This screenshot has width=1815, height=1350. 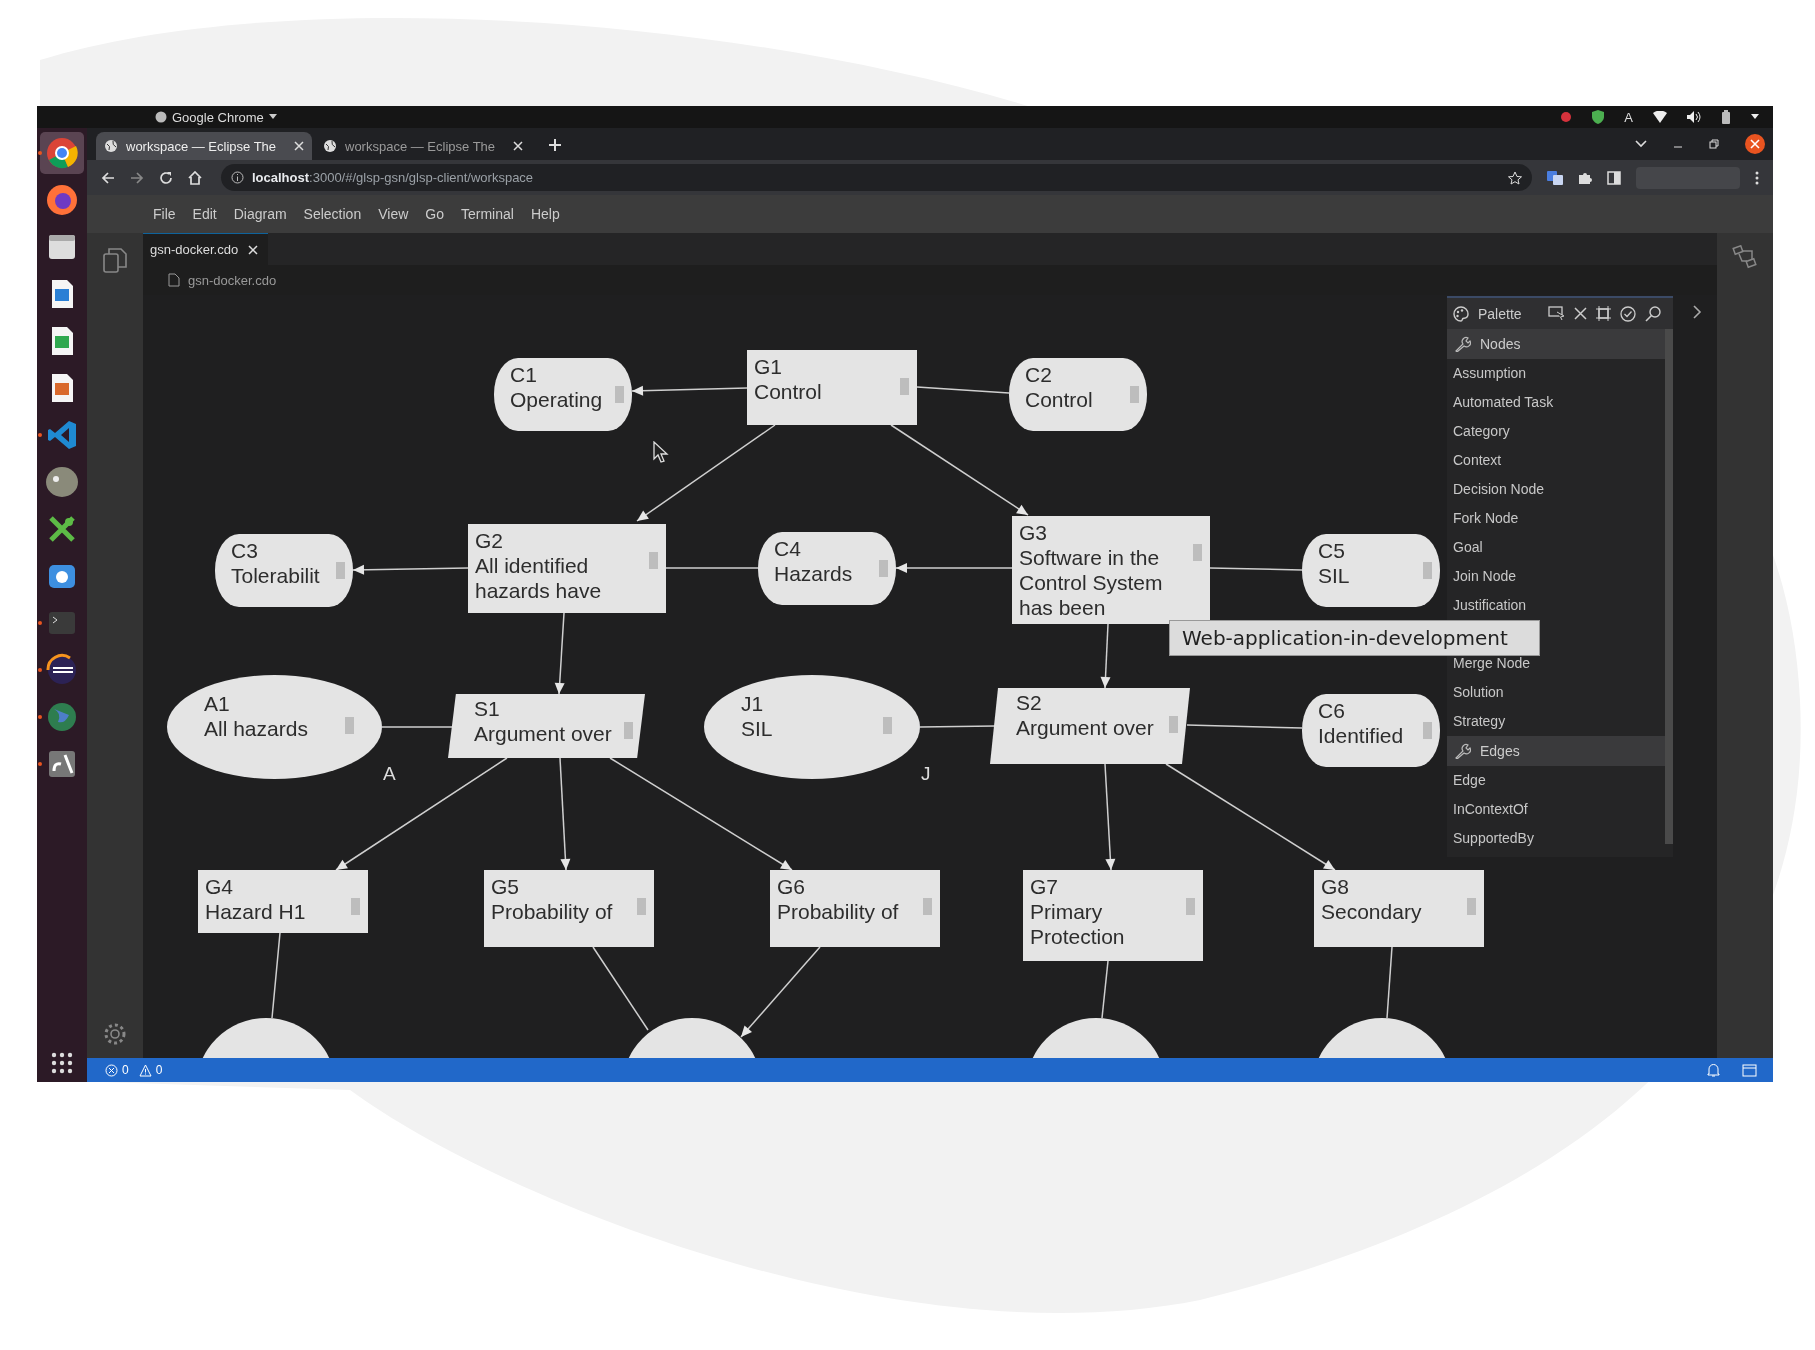 I want to click on app-menu: Google Chrome, so click(x=216, y=117).